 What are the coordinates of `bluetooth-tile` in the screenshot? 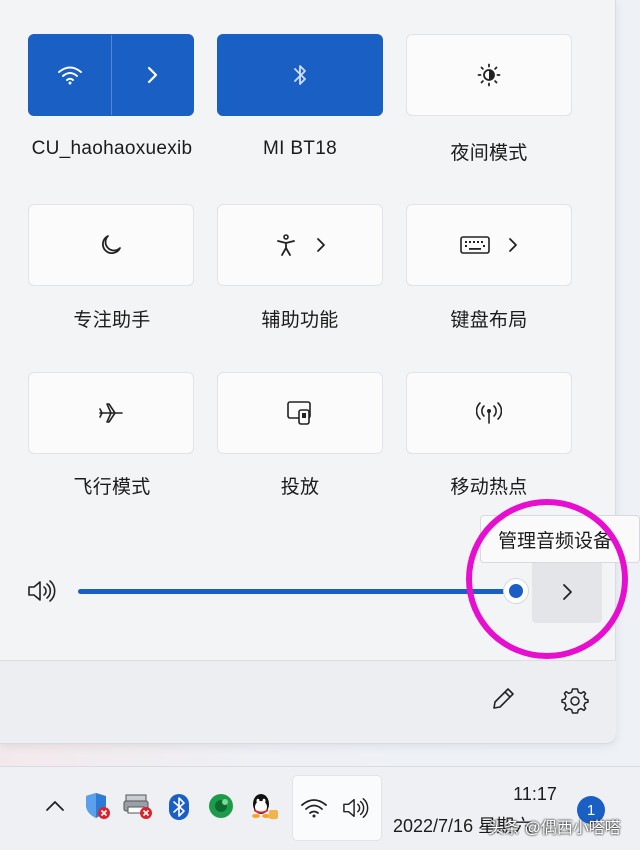 It's located at (300, 75).